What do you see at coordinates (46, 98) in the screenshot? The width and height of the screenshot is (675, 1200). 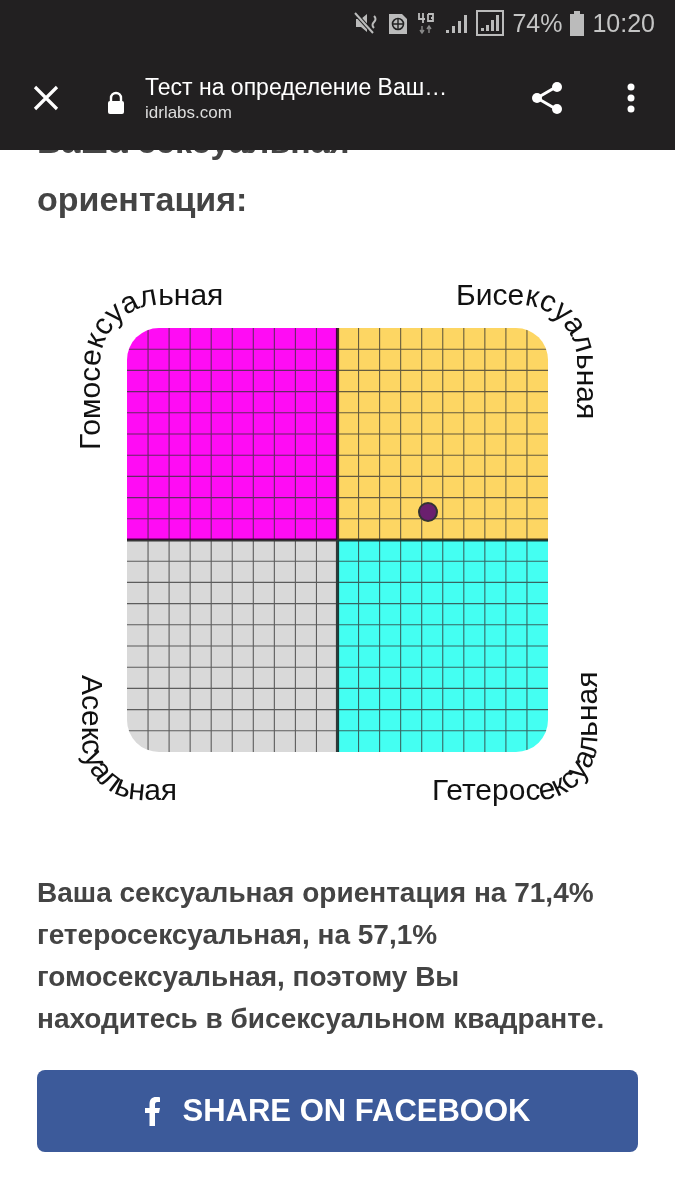 I see `close-icon` at bounding box center [46, 98].